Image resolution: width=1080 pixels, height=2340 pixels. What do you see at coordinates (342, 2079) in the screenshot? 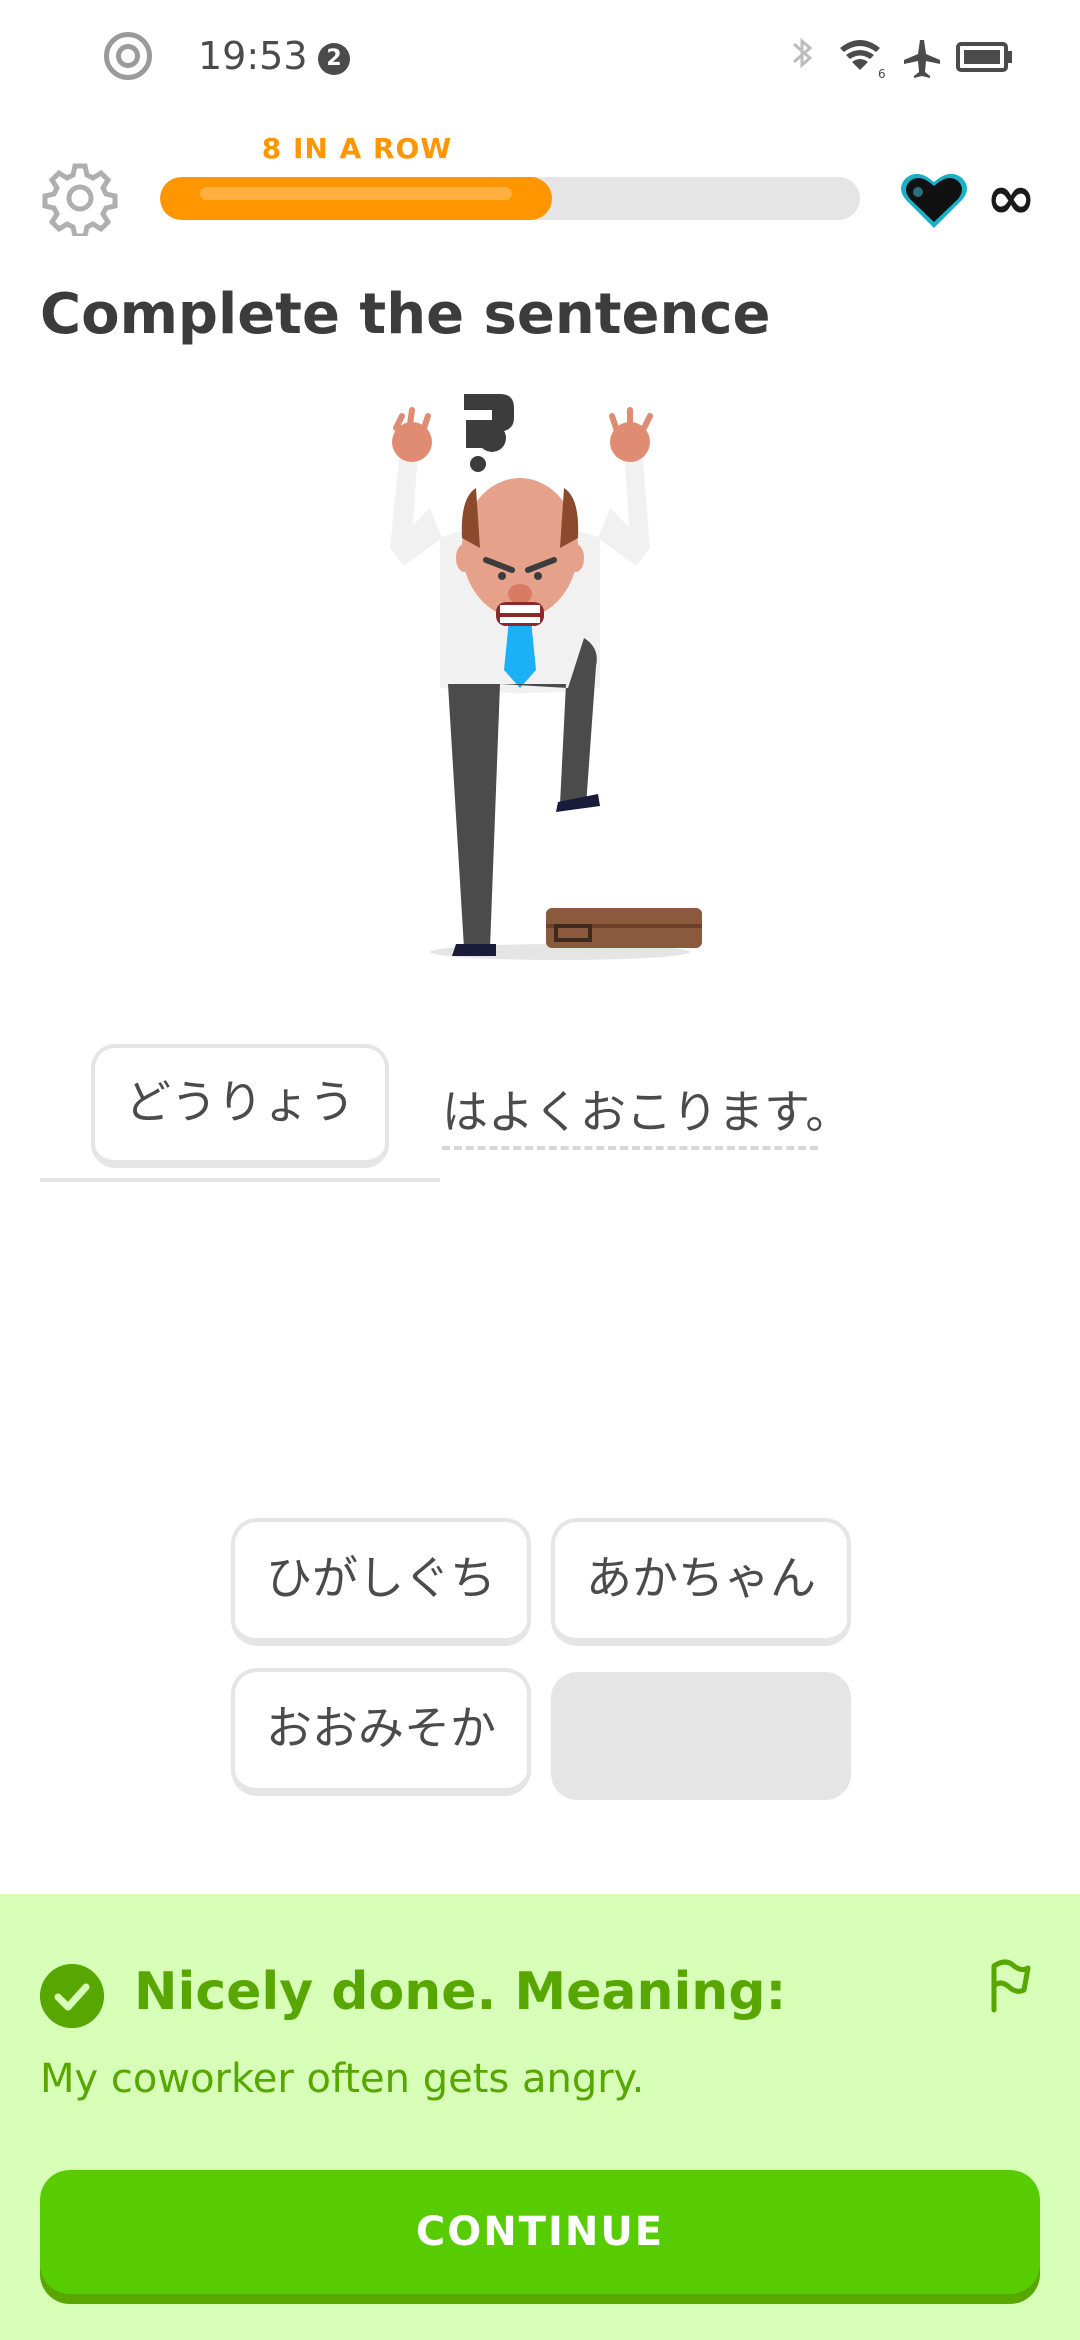
I see `feedback-meaning: My coworker often gets angry.` at bounding box center [342, 2079].